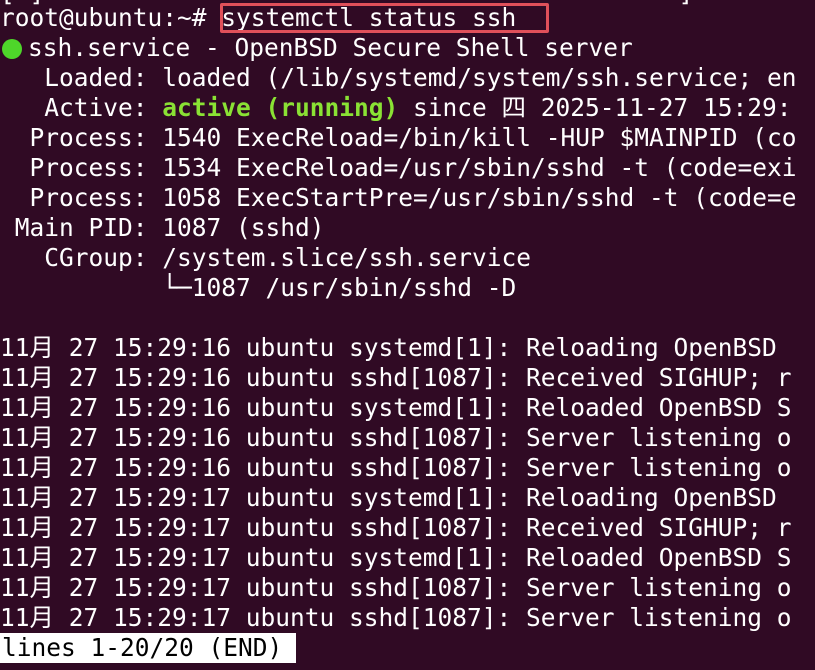 Image resolution: width=815 pixels, height=670 pixels. I want to click on prompt-user-host: root@ubuntu:~#, so click(111, 17).